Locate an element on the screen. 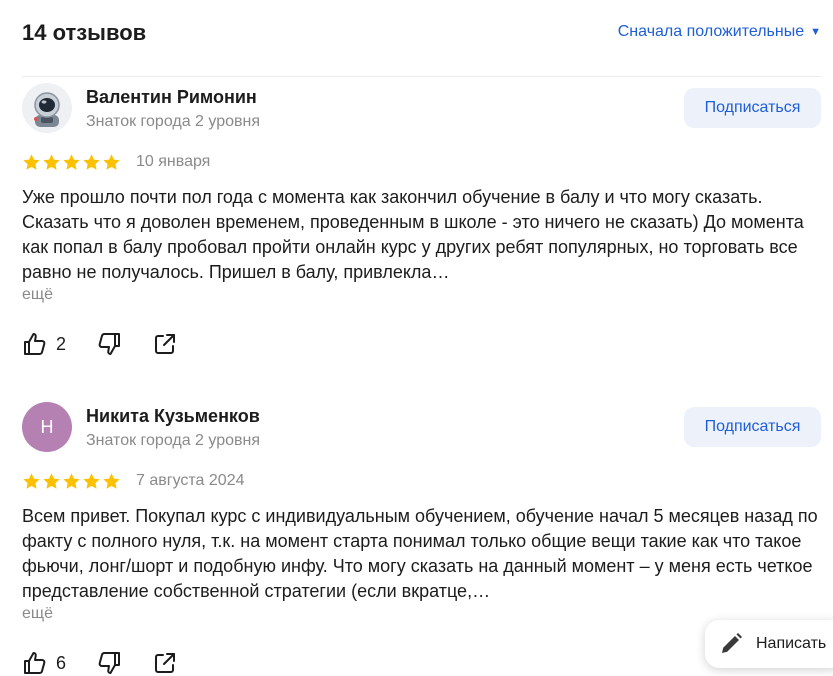 The width and height of the screenshot is (833, 676). author-name: Никита Кузьменков is located at coordinates (173, 416).